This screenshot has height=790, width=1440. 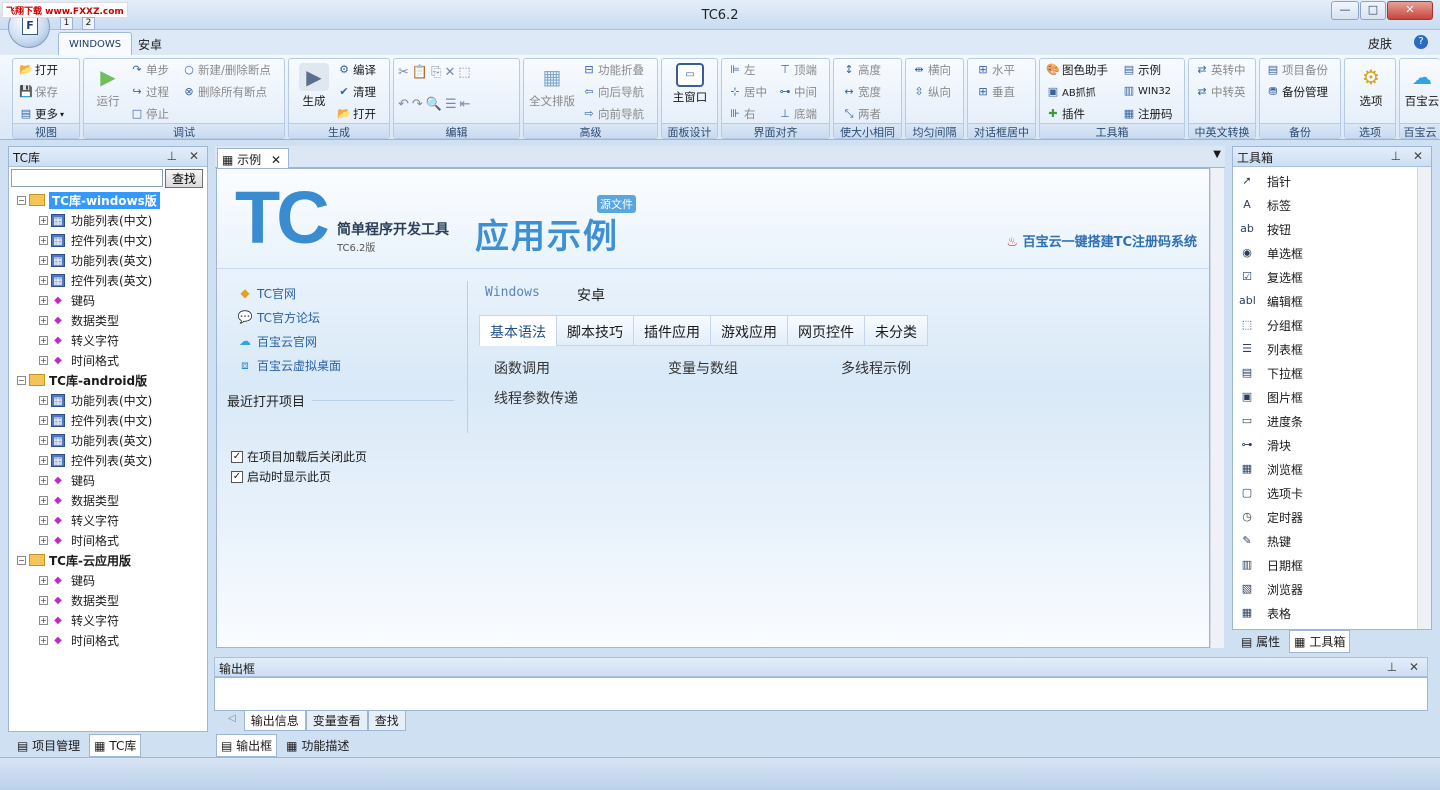 I want to click on toolbox-scrollbar, so click(x=1424, y=398).